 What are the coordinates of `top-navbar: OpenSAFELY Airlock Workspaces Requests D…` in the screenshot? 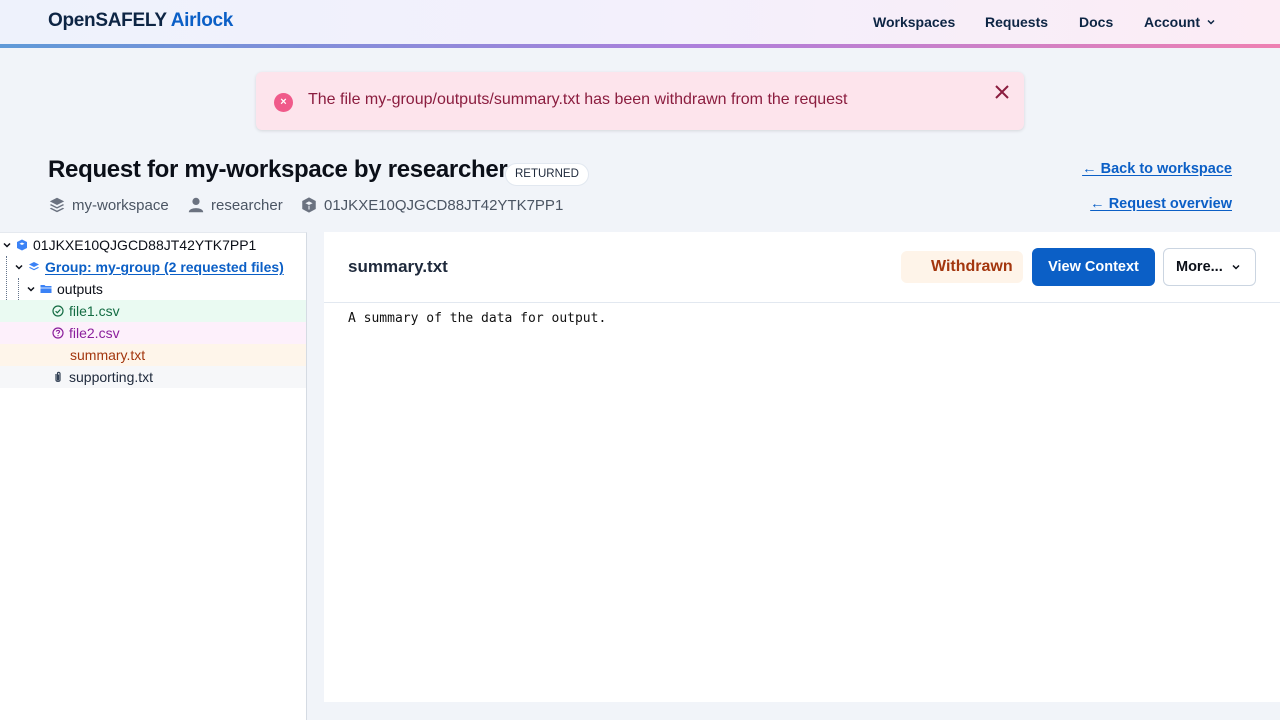 It's located at (640, 24).